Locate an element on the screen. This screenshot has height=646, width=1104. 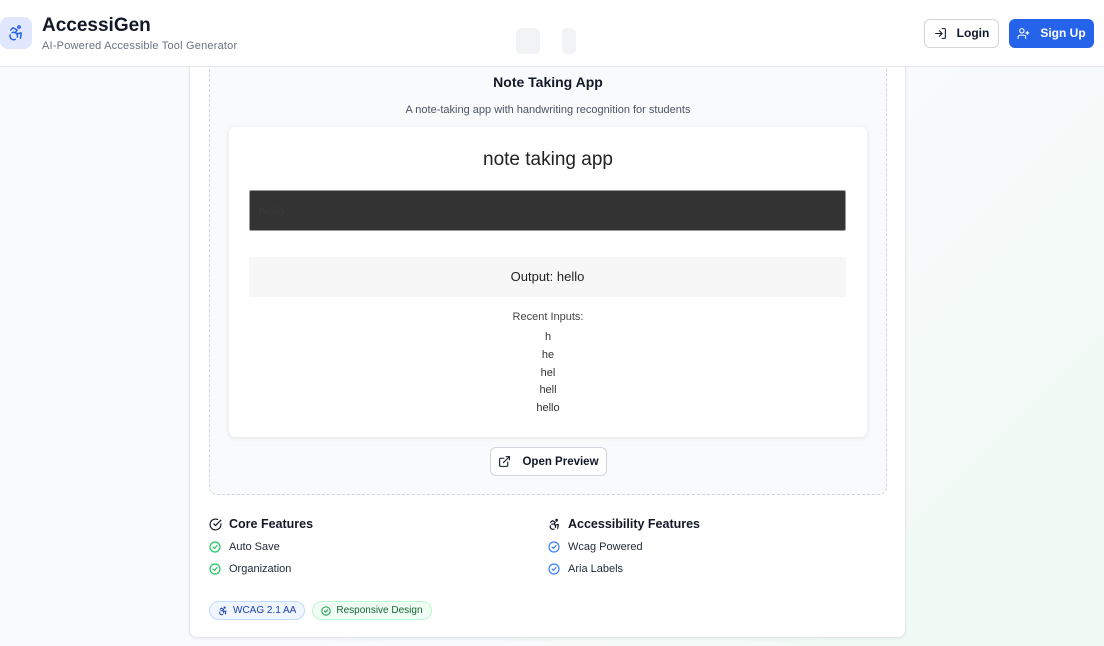
recent-input-item: he is located at coordinates (548, 354).